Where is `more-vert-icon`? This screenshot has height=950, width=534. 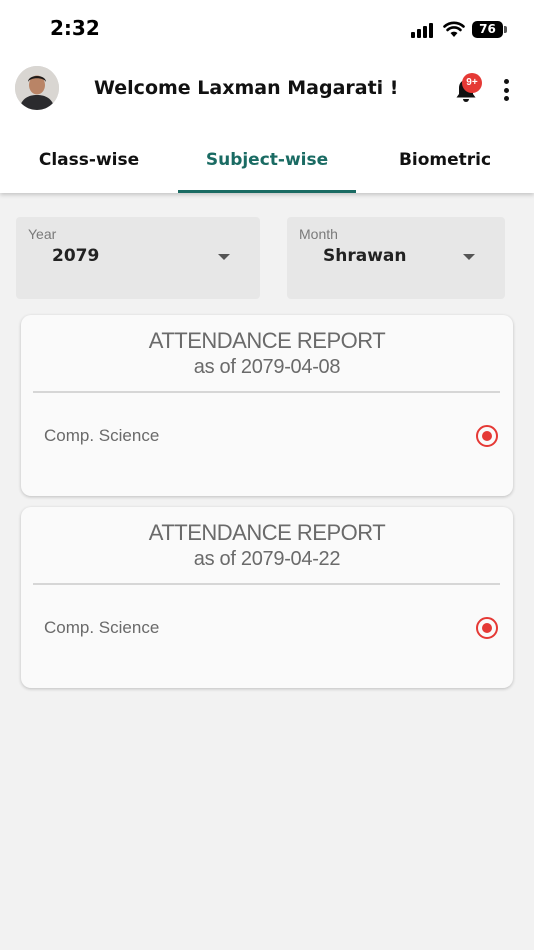
more-vert-icon is located at coordinates (506, 90).